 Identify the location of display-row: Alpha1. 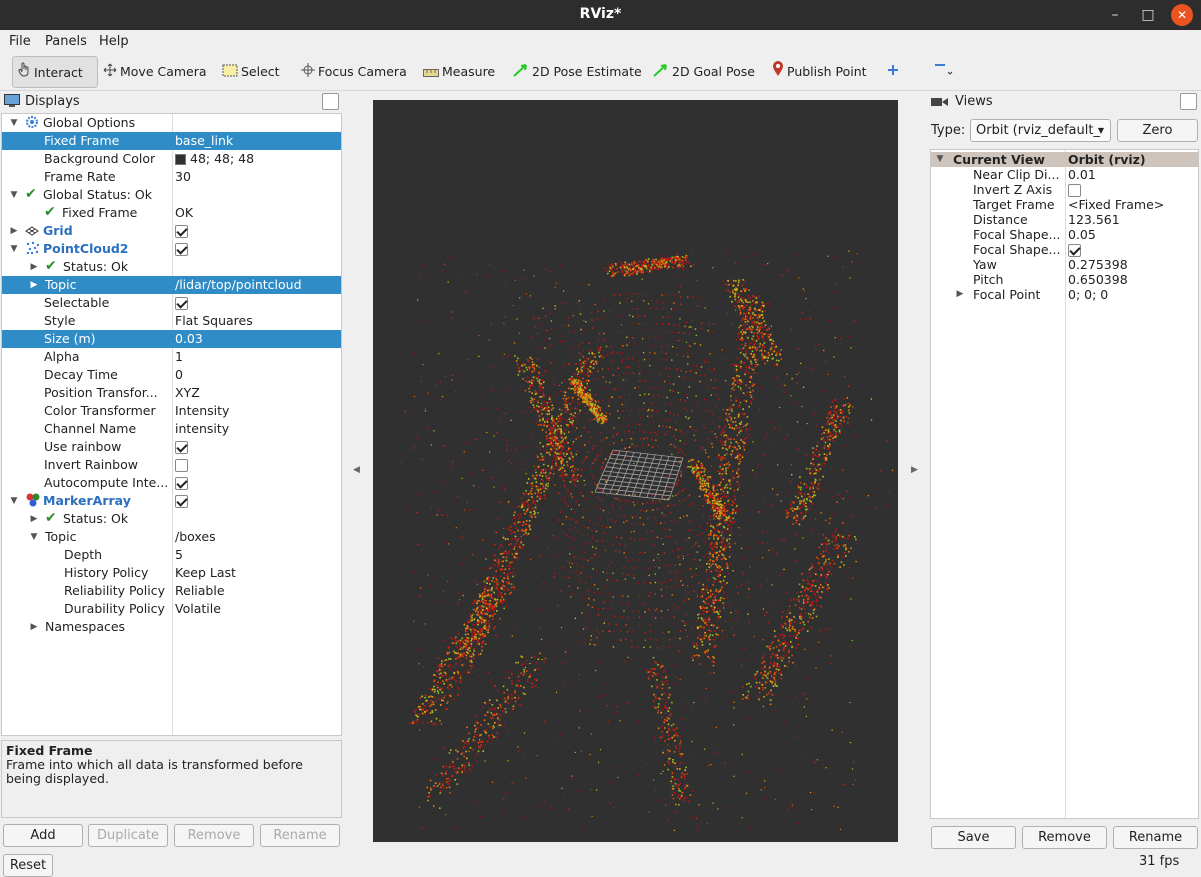
(172, 357).